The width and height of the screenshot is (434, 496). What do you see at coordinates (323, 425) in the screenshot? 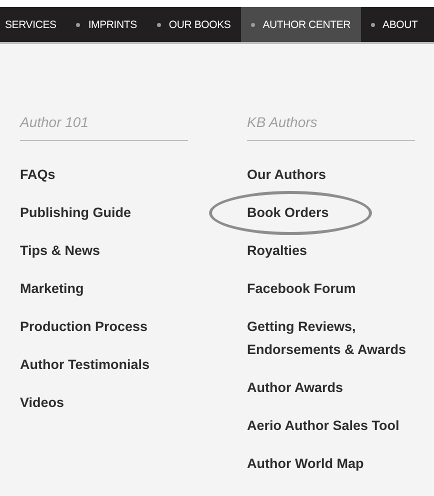
I see `menu-link: Aerio Author Sales Tool` at bounding box center [323, 425].